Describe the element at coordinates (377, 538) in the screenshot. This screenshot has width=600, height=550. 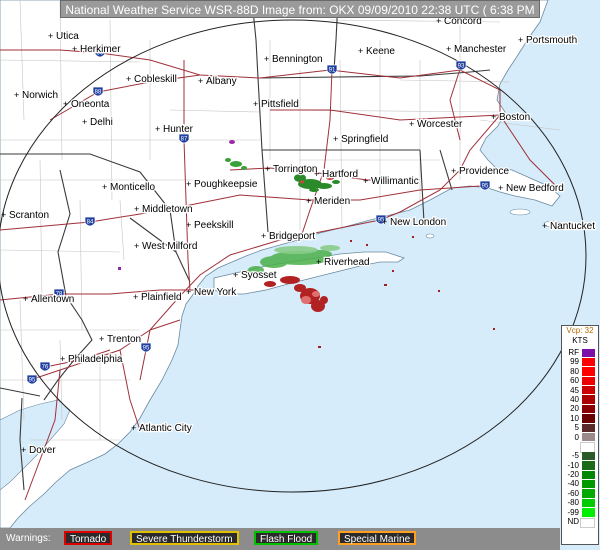
I see `warning-special-marine: Special Marine` at that location.